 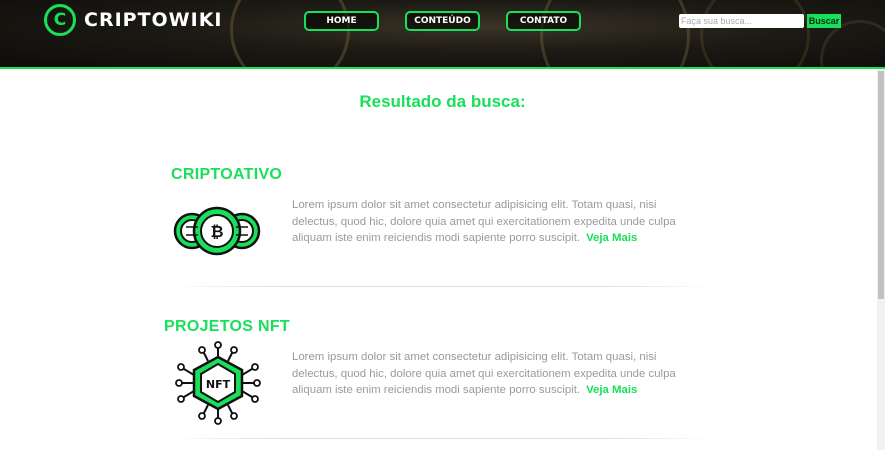 I want to click on page-scrollbar, so click(x=881, y=259).